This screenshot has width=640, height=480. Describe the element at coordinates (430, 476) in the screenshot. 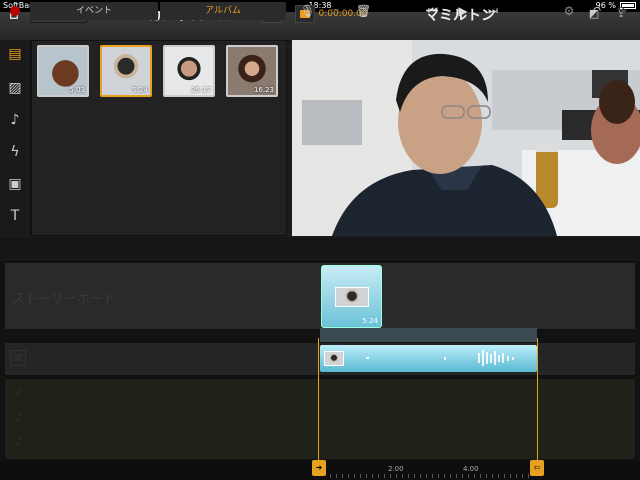

I see `ruler-ticks` at that location.